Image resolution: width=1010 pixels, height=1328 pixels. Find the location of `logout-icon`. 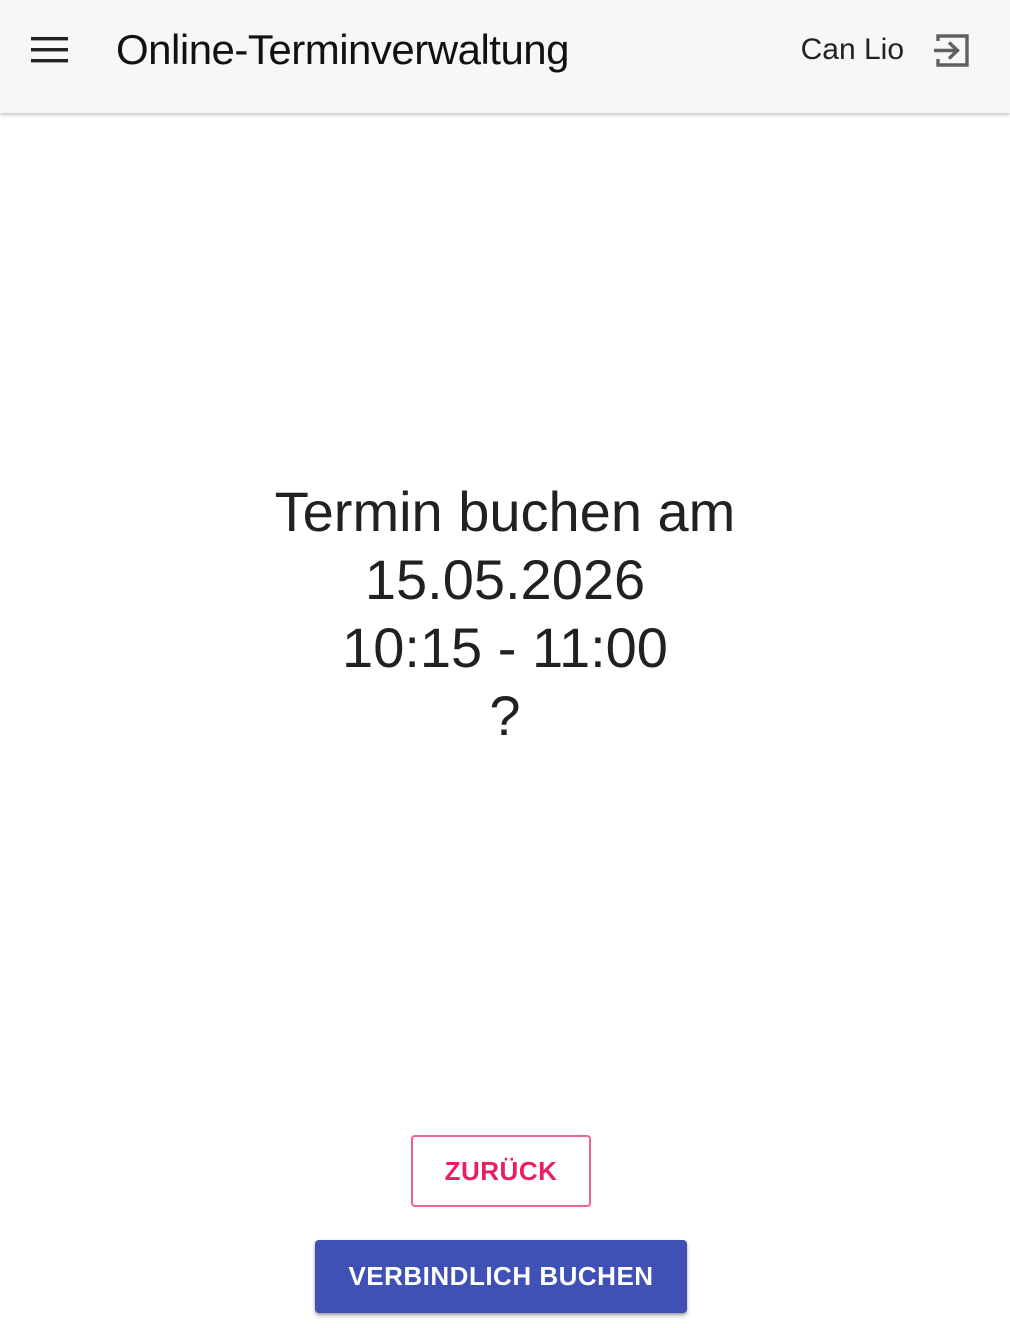

logout-icon is located at coordinates (951, 50).